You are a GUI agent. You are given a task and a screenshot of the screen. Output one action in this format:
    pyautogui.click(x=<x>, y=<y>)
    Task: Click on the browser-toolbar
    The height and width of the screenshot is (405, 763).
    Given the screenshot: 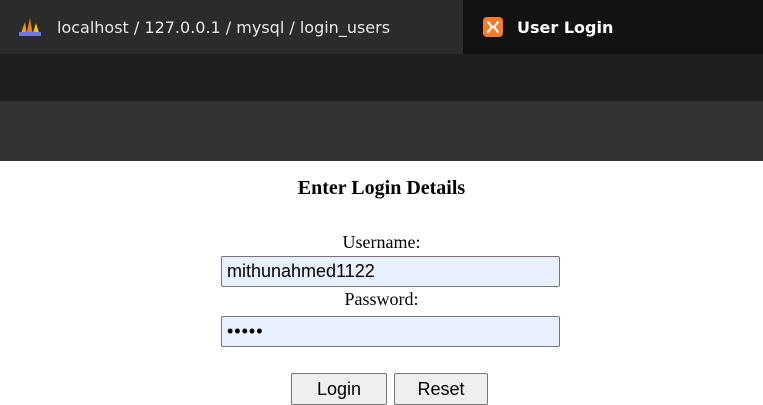 What is the action you would take?
    pyautogui.click(x=381, y=77)
    